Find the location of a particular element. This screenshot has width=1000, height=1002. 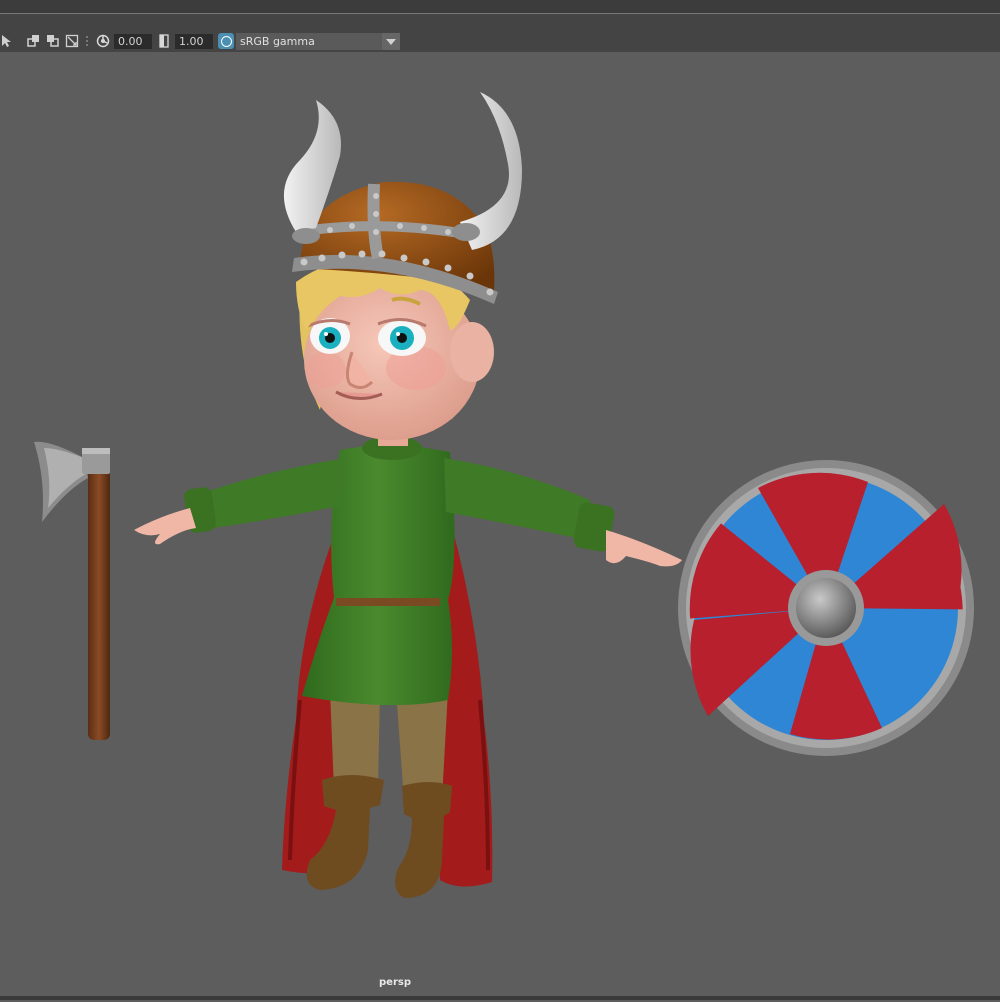

gamma-field: 1.00 is located at coordinates (194, 41).